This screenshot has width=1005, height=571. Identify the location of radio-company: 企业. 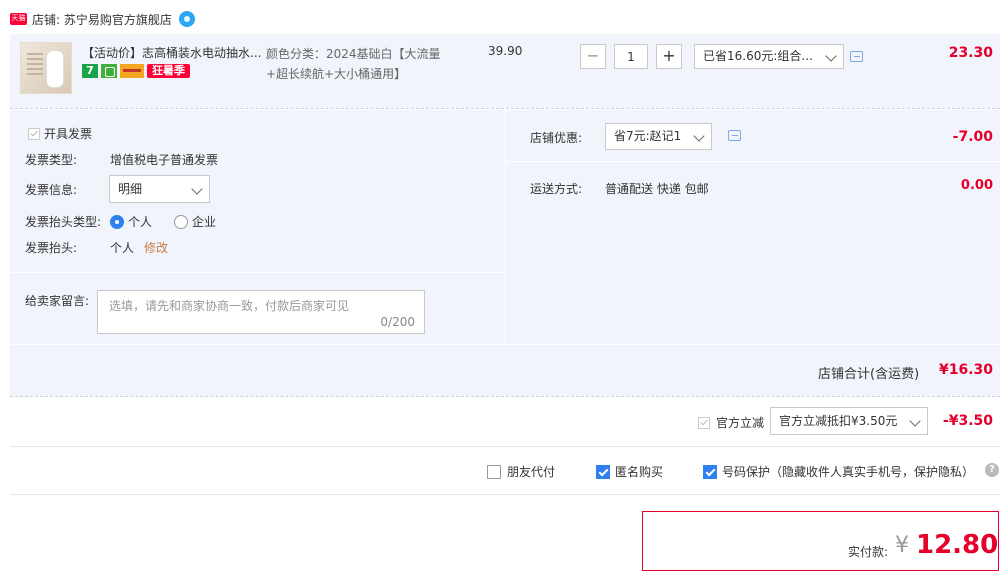
(195, 221).